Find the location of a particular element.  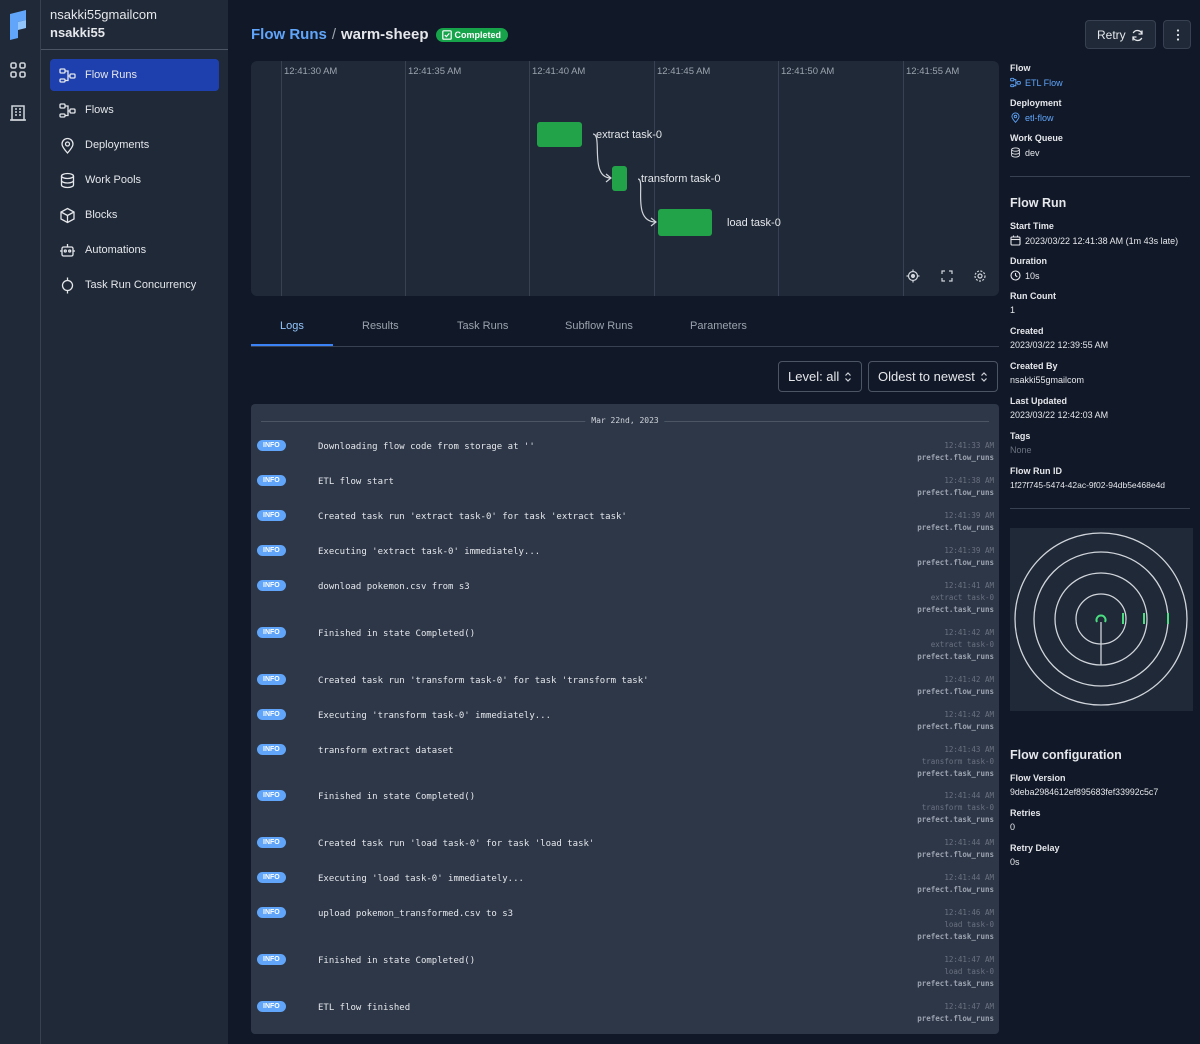

flow-link: ETL Flow is located at coordinates (1036, 82).